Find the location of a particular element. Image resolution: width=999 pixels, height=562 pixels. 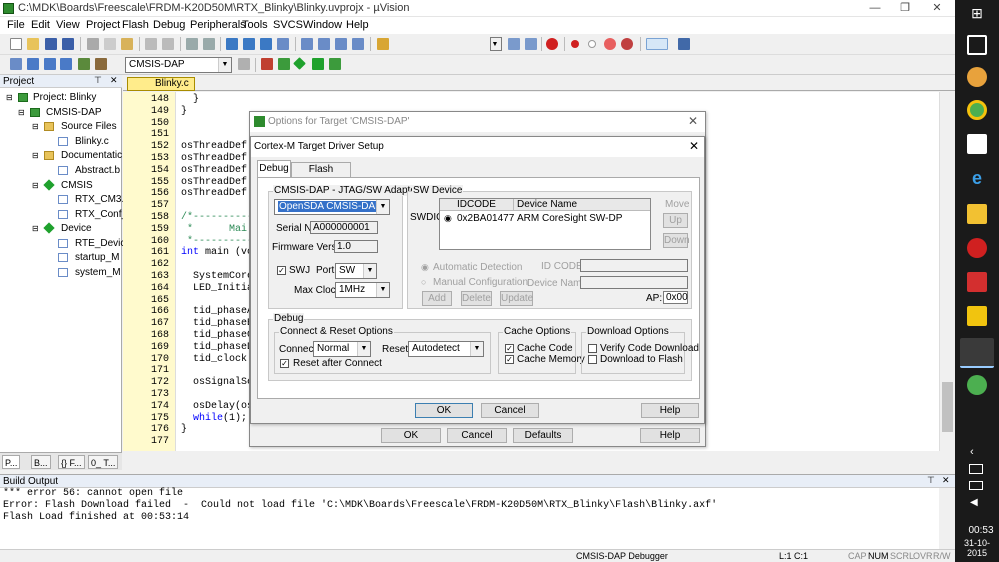

stop-build-icon is located at coordinates (101, 64).